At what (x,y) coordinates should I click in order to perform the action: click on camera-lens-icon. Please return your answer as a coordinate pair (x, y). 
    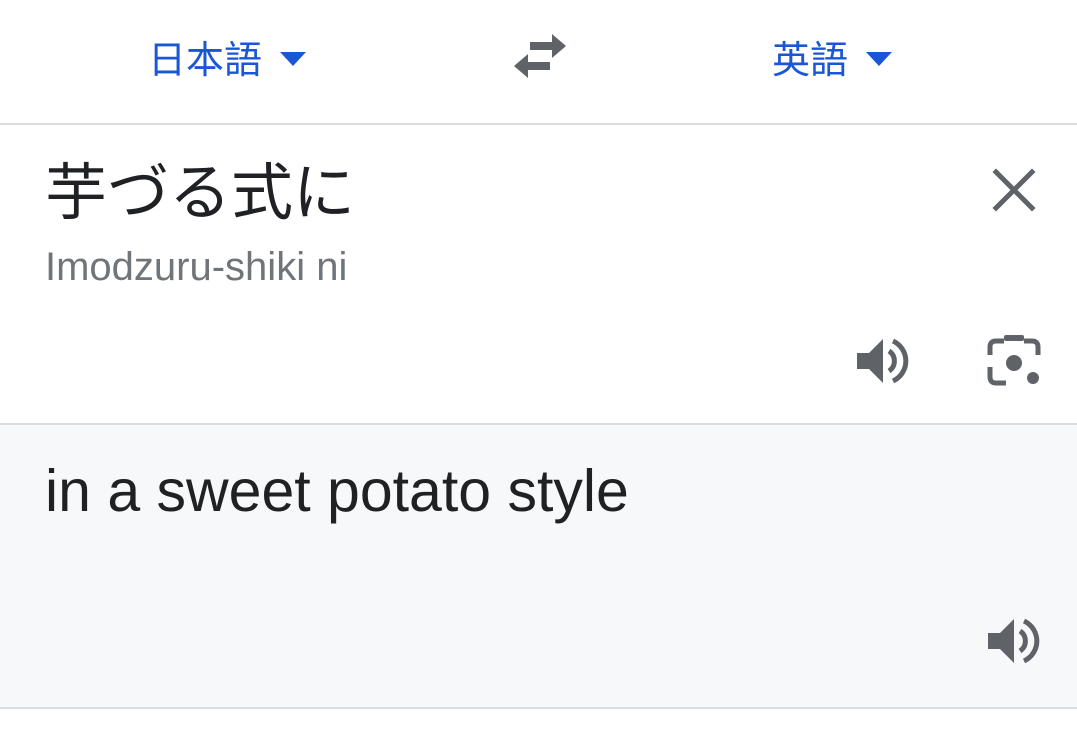
    Looking at the image, I should click on (1014, 360).